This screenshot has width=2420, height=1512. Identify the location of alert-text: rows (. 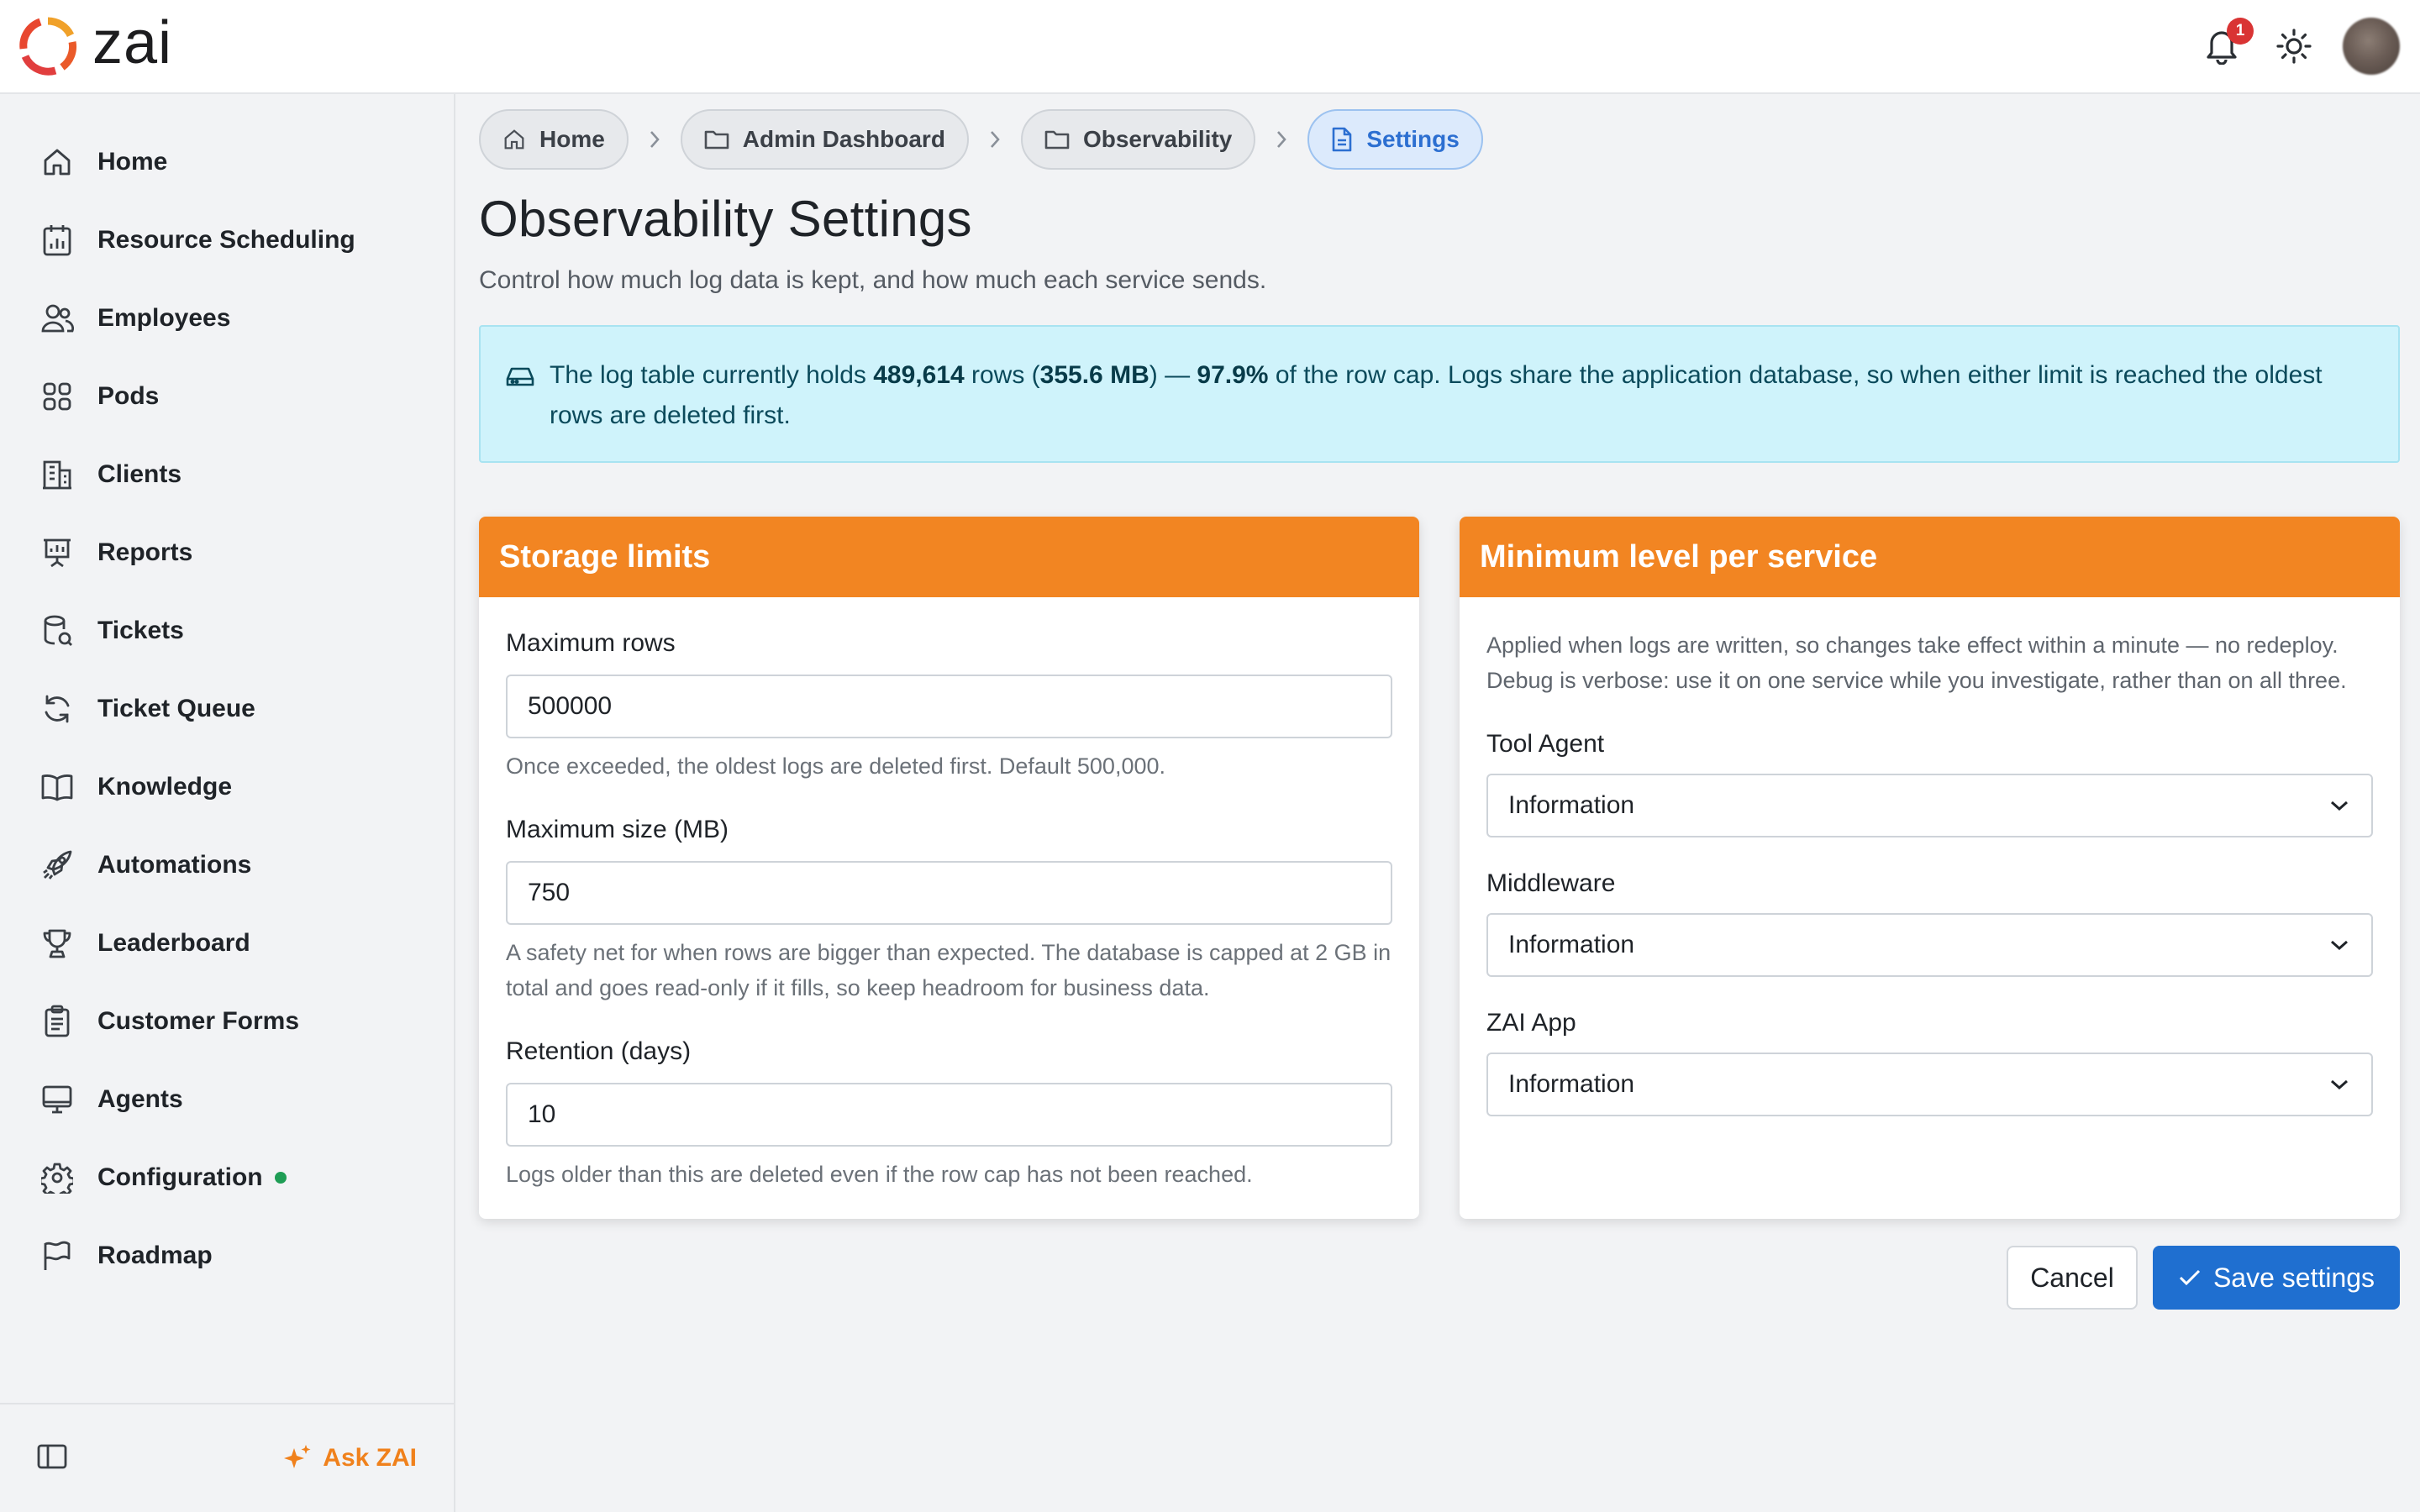
(1002, 375).